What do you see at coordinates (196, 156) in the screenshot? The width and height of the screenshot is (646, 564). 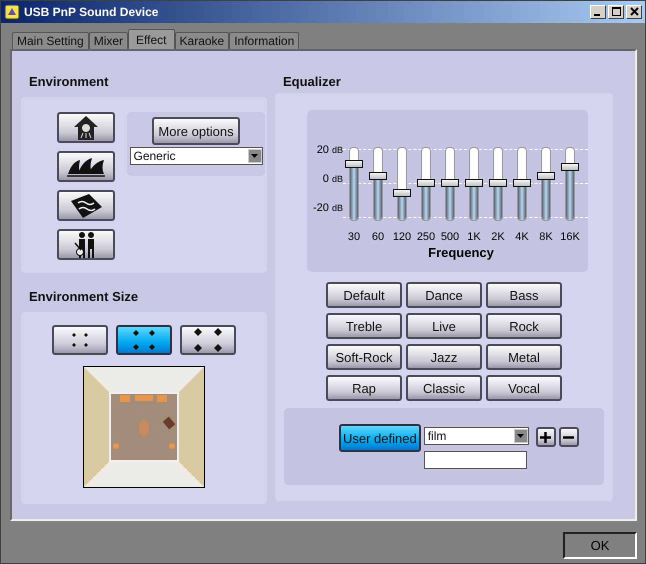 I see `environment-dropdown: Generic` at bounding box center [196, 156].